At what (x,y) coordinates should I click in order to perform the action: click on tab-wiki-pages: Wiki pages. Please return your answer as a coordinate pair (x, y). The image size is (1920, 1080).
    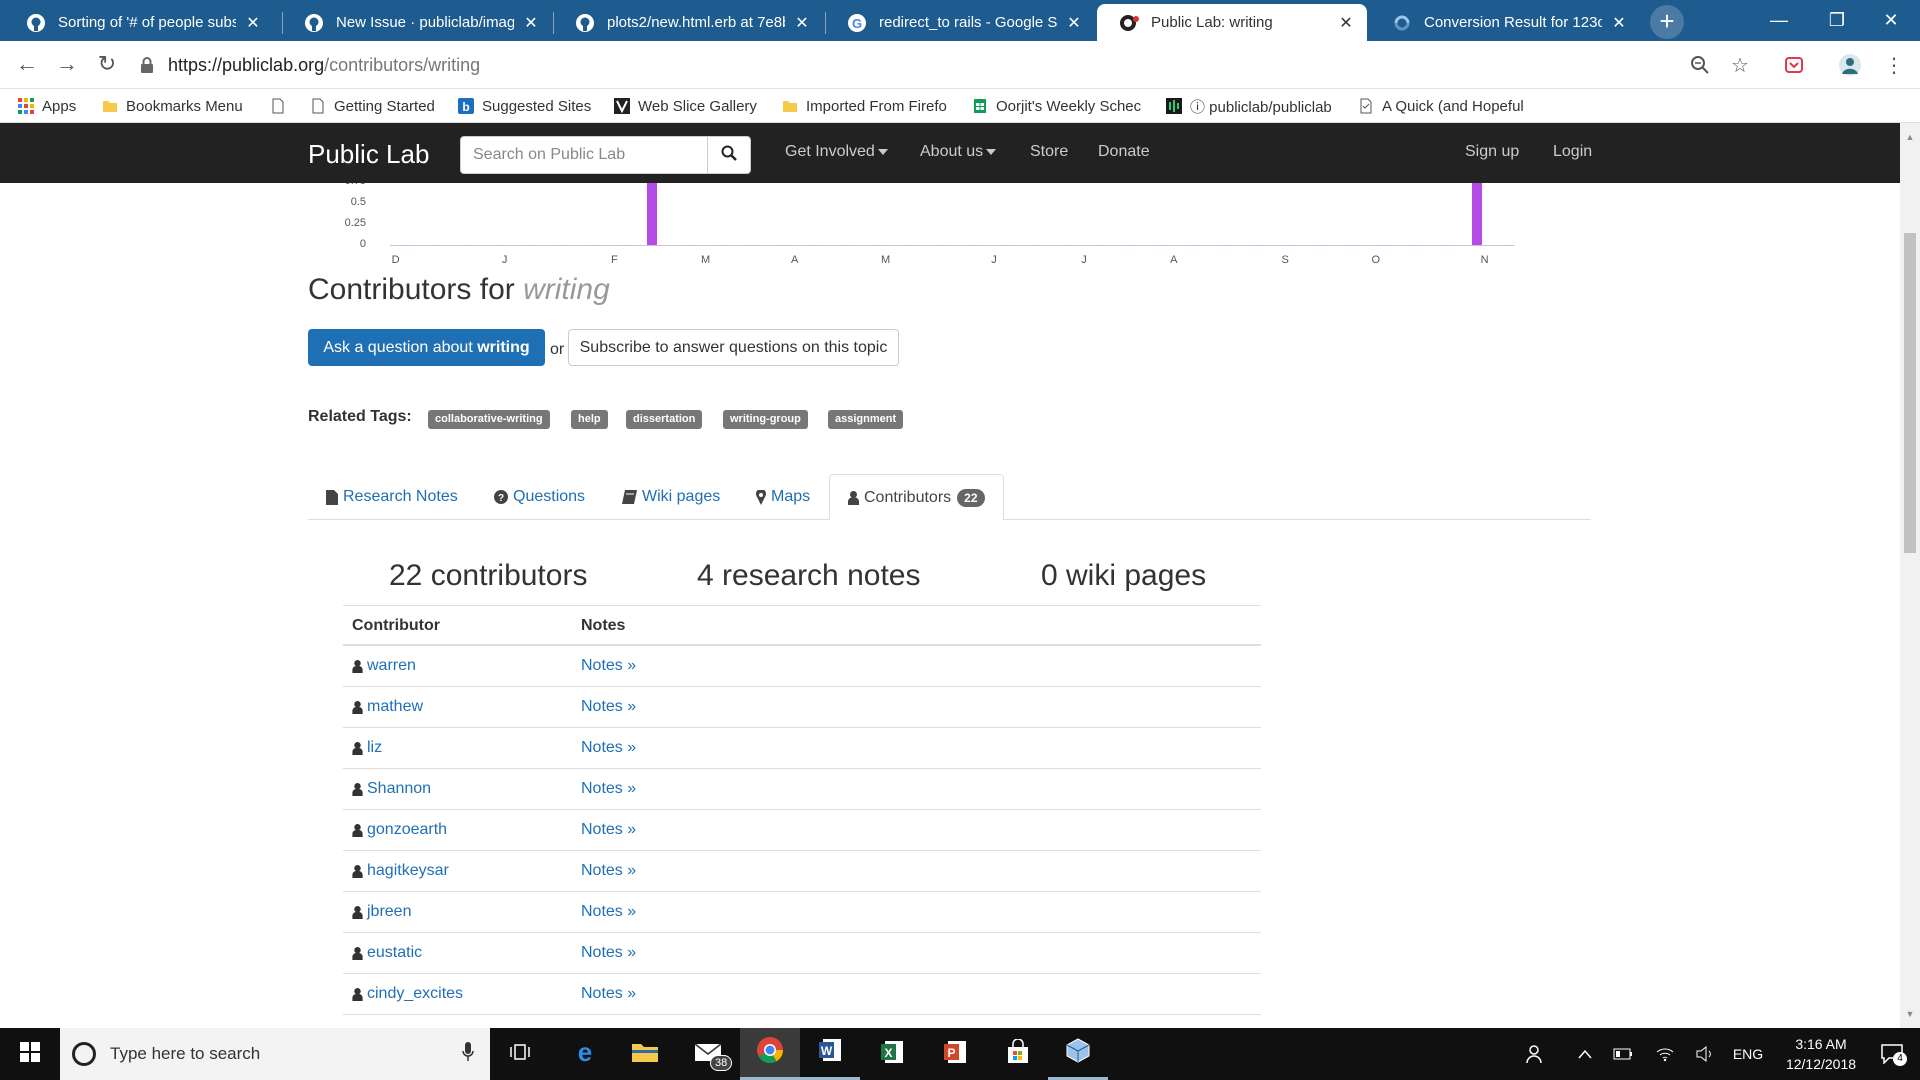
    Looking at the image, I should click on (671, 497).